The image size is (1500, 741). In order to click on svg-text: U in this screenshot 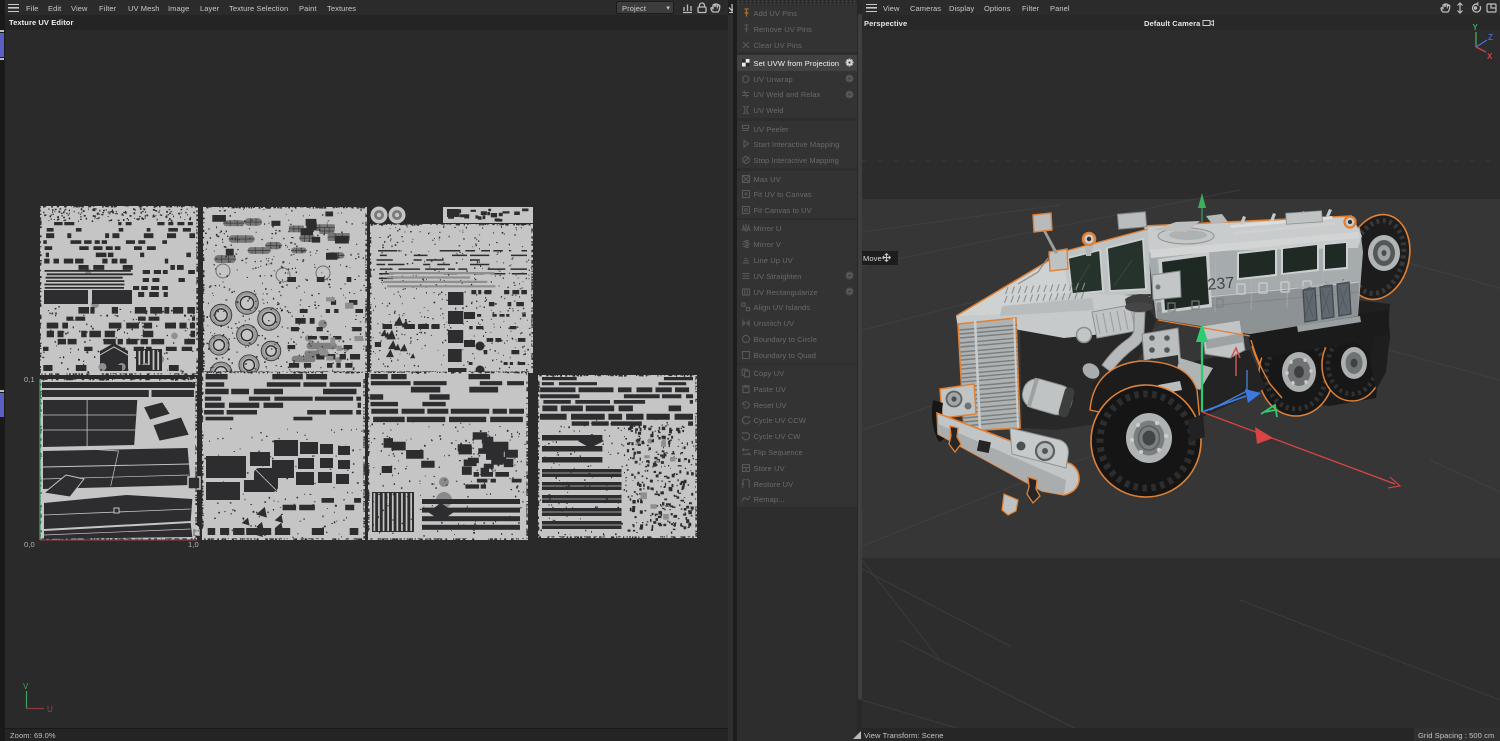, I will do `click(50, 709)`.